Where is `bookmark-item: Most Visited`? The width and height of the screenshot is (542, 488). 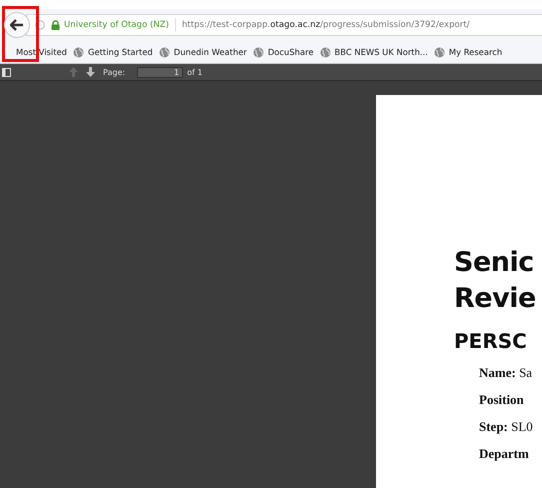
bookmark-item: Most Visited is located at coordinates (41, 52).